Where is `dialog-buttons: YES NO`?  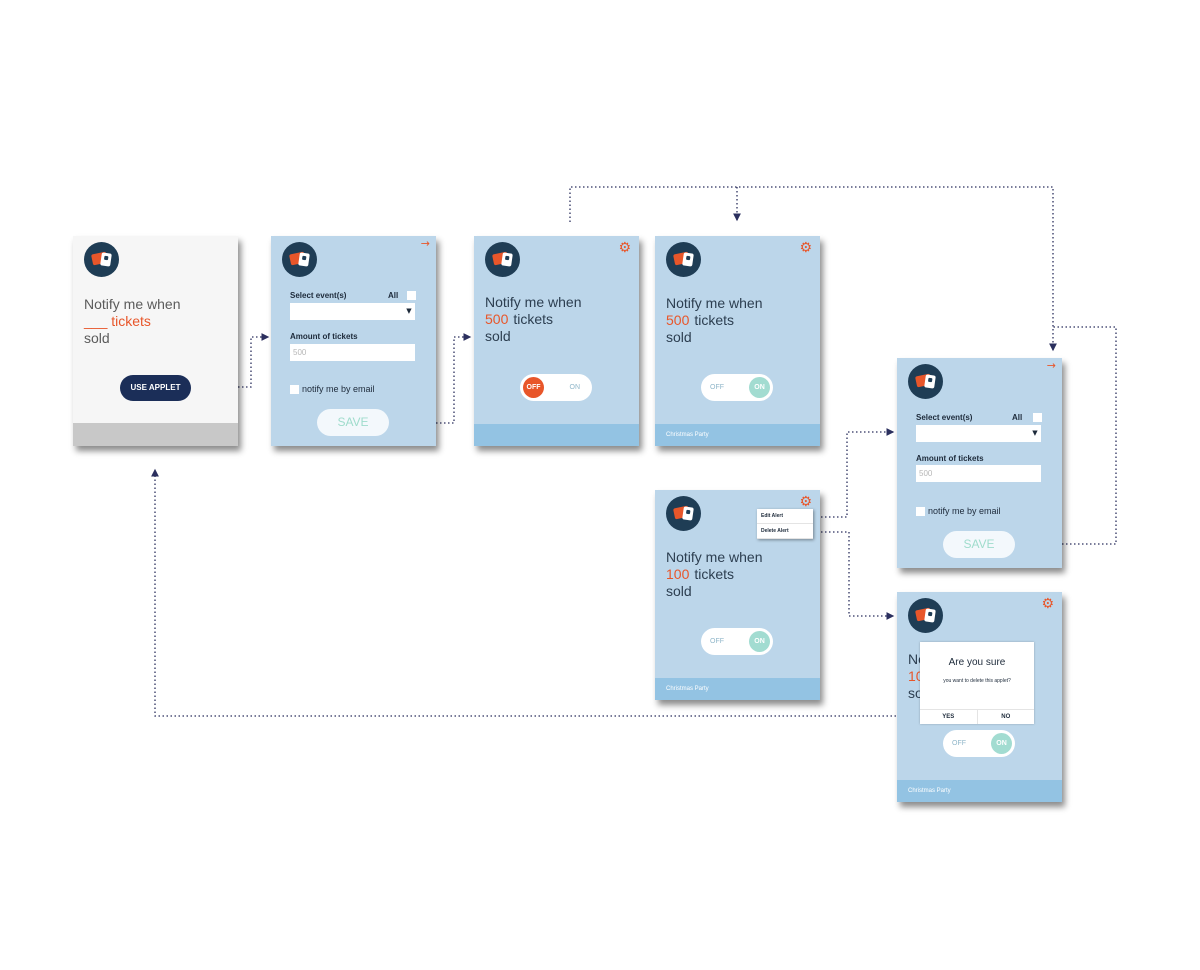 dialog-buttons: YES NO is located at coordinates (977, 716).